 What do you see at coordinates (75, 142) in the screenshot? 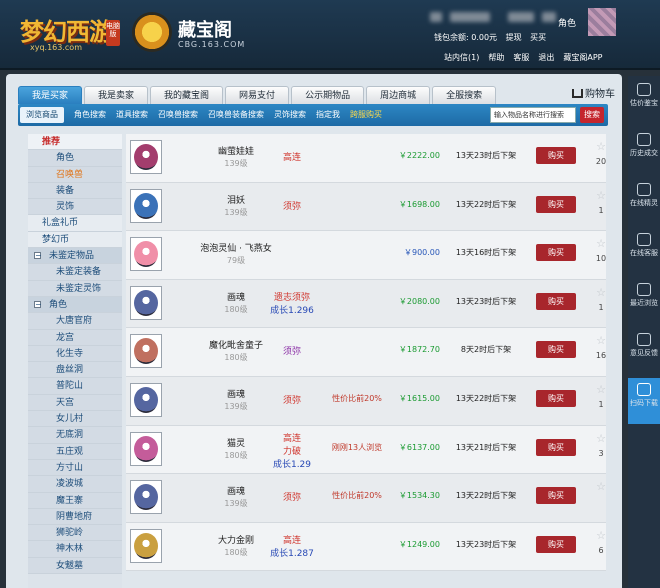
I see `sidebar-item-0: 推荐` at bounding box center [75, 142].